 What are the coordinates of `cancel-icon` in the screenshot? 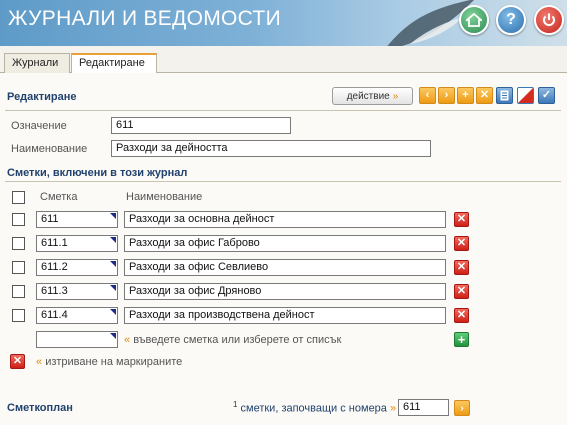 It's located at (525, 95).